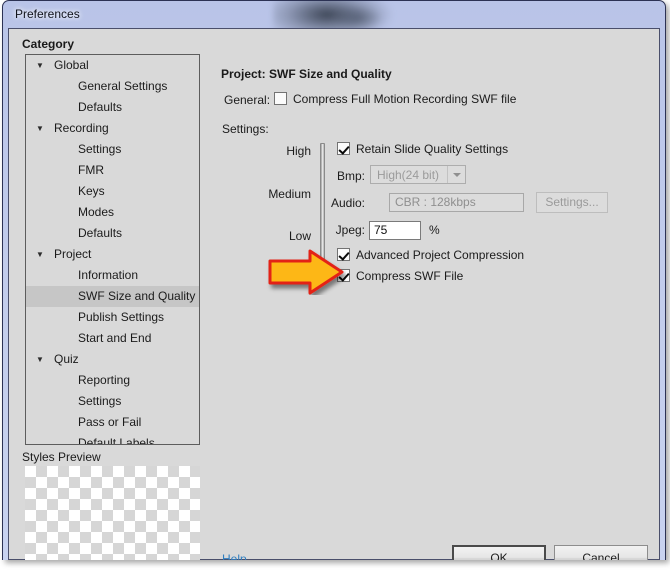 The image size is (670, 574). What do you see at coordinates (280, 98) in the screenshot?
I see `checkbox-box-icon` at bounding box center [280, 98].